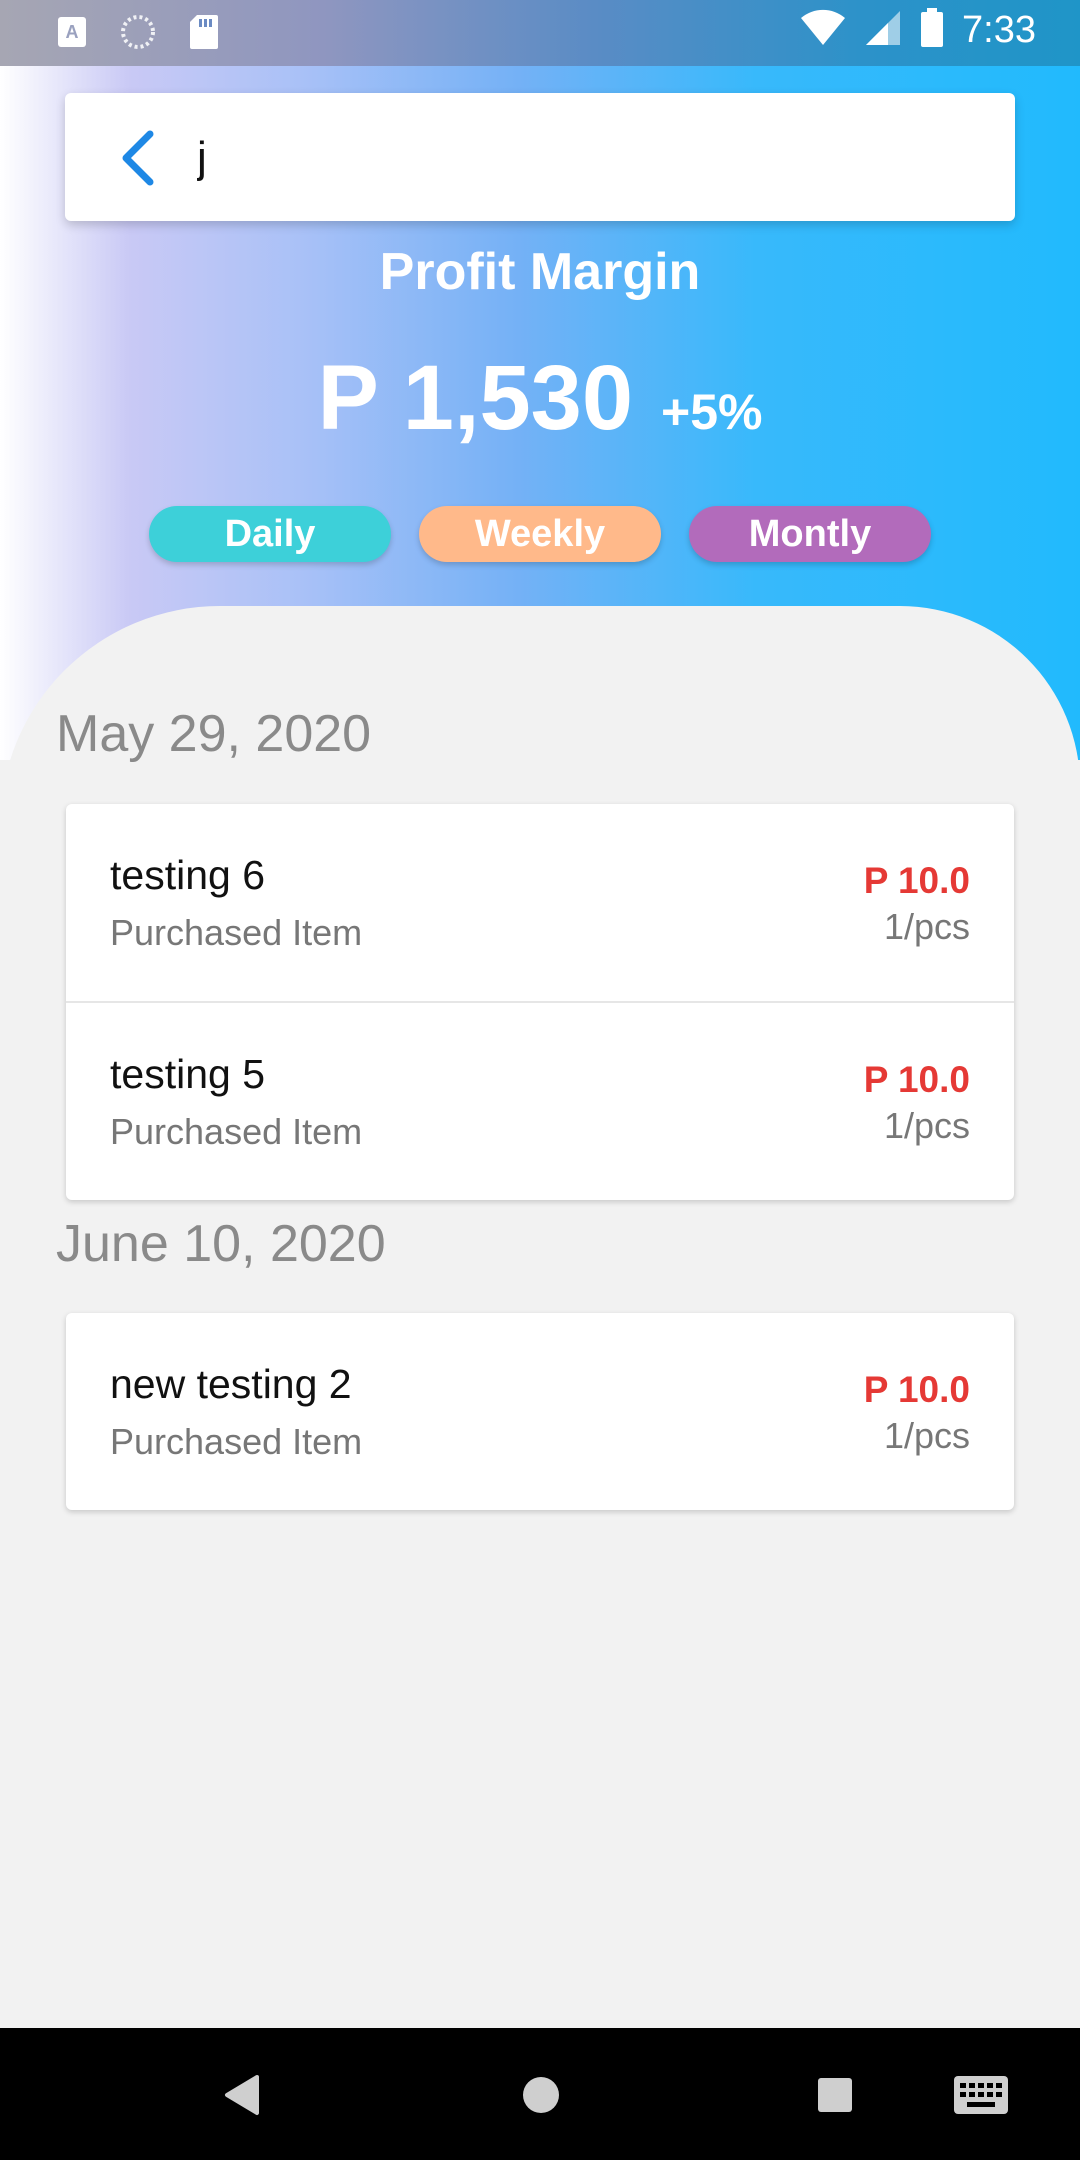  I want to click on date-header: June 10, 2020, so click(221, 1244).